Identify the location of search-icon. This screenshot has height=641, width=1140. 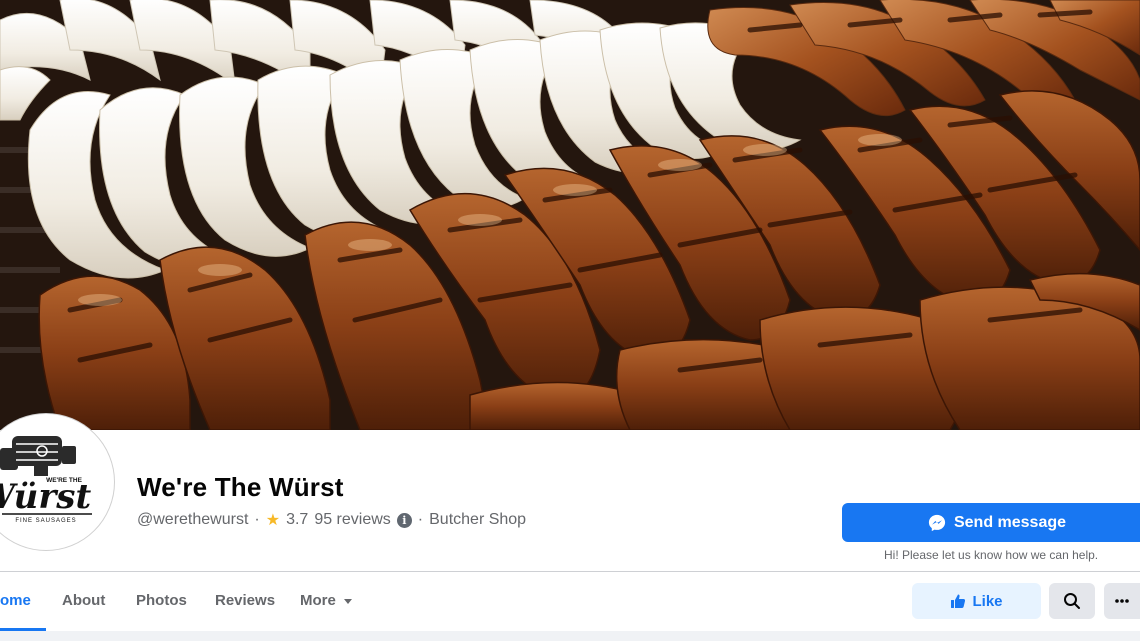
(1072, 601).